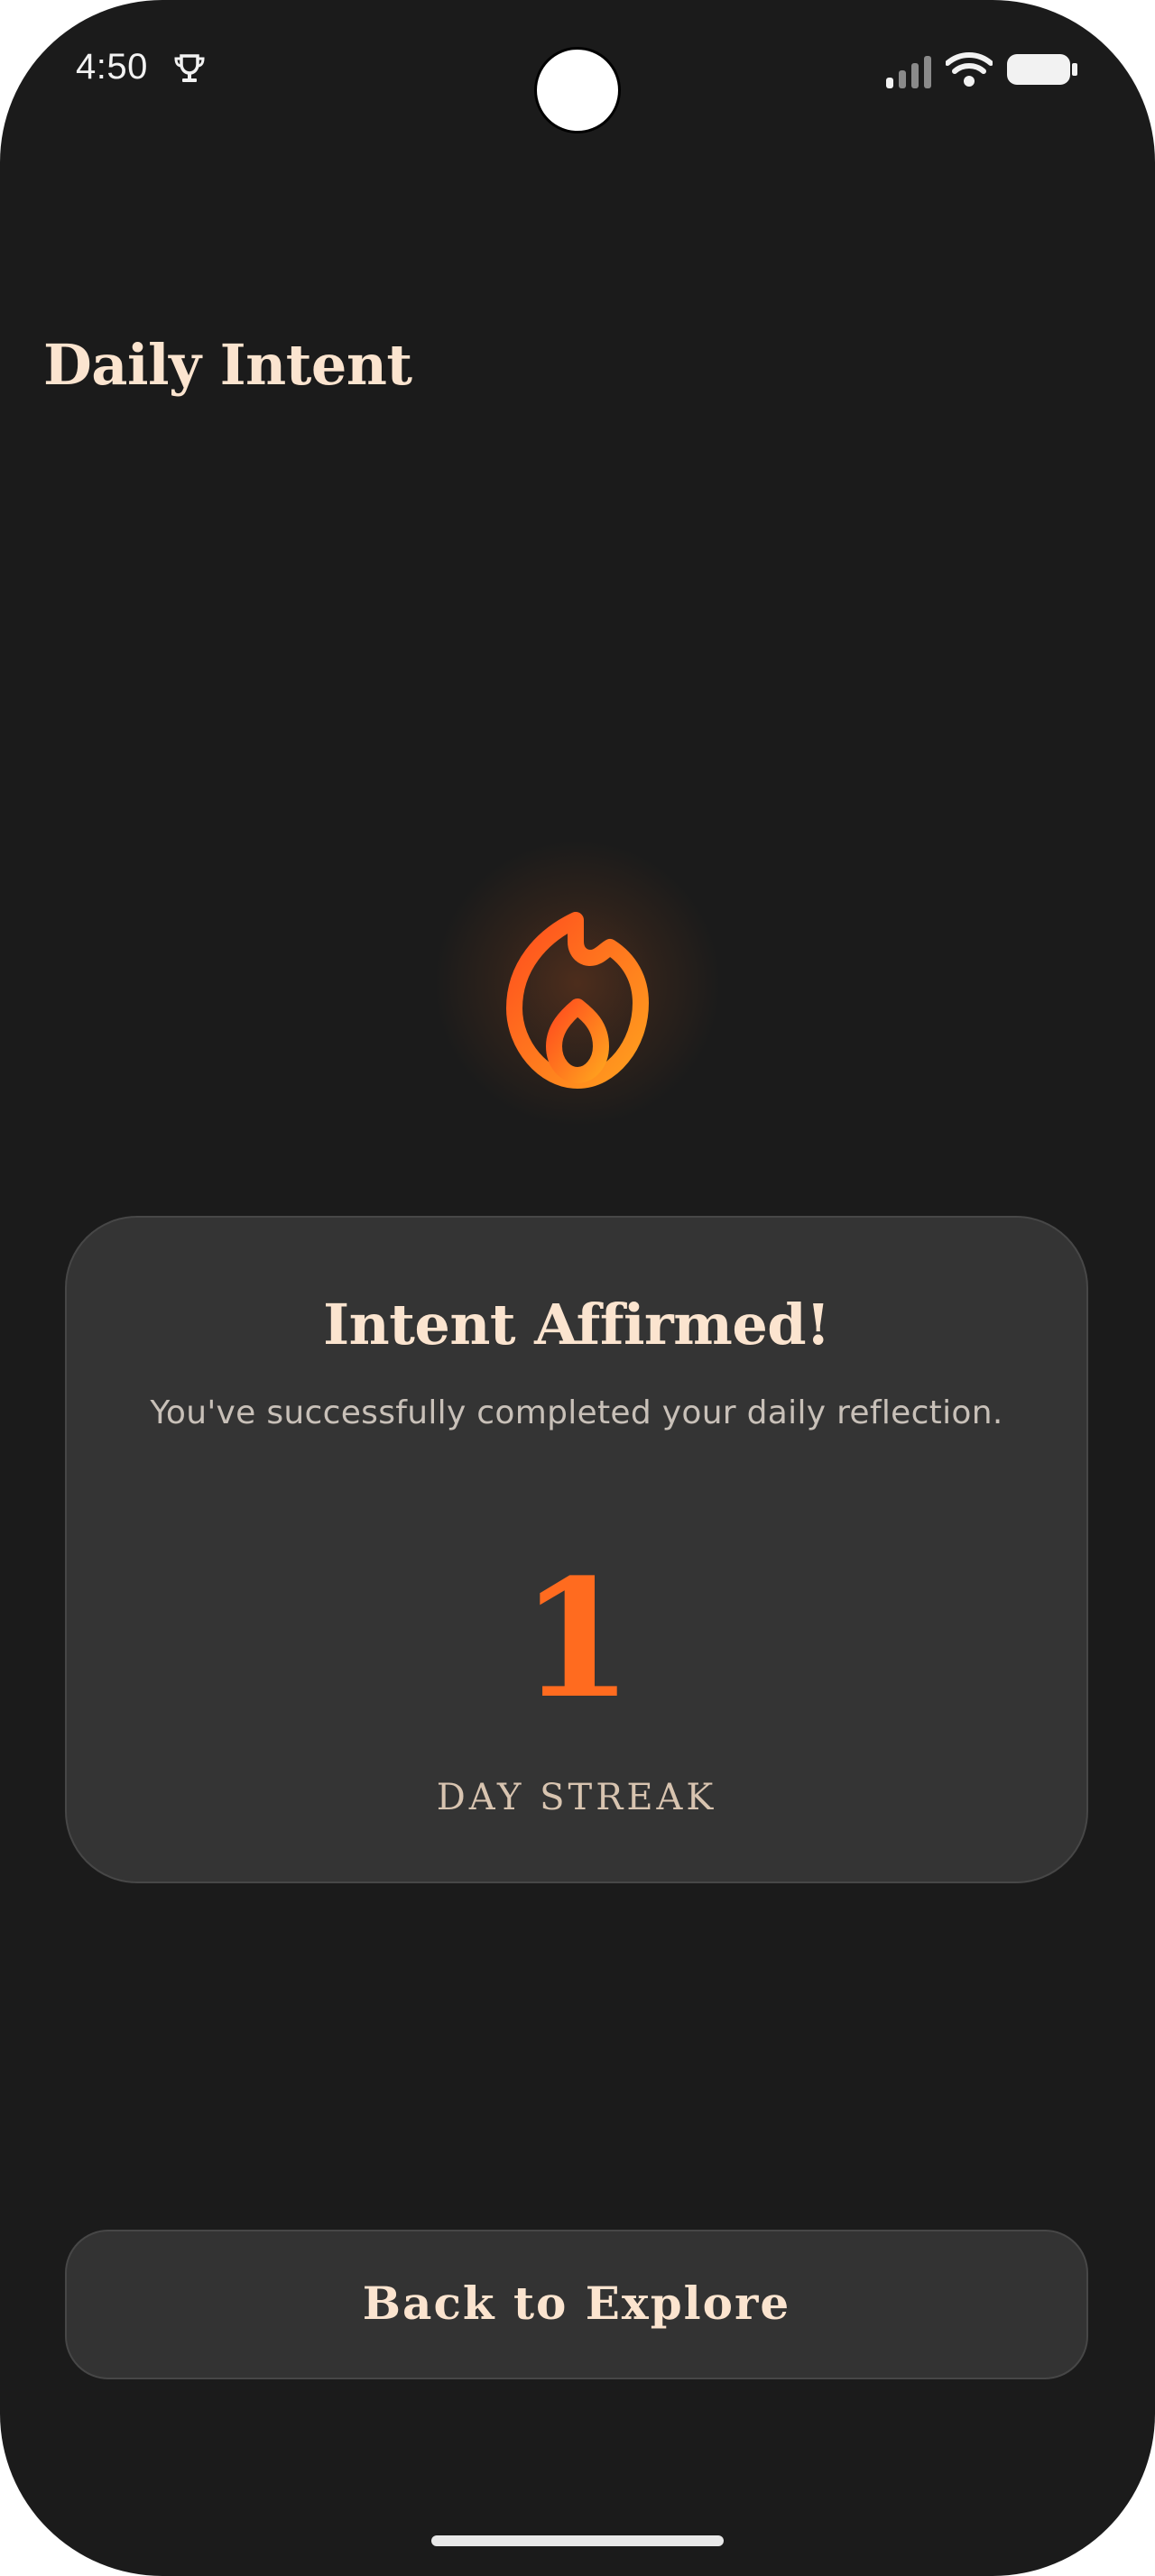 The image size is (1155, 2576). I want to click on home-indicator, so click(577, 2540).